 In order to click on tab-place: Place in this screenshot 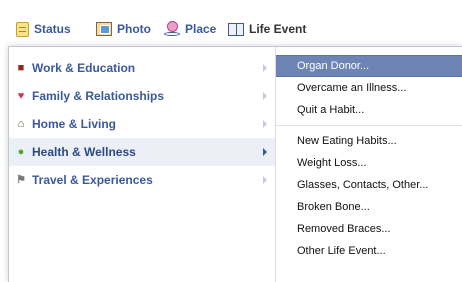, I will do `click(190, 29)`.